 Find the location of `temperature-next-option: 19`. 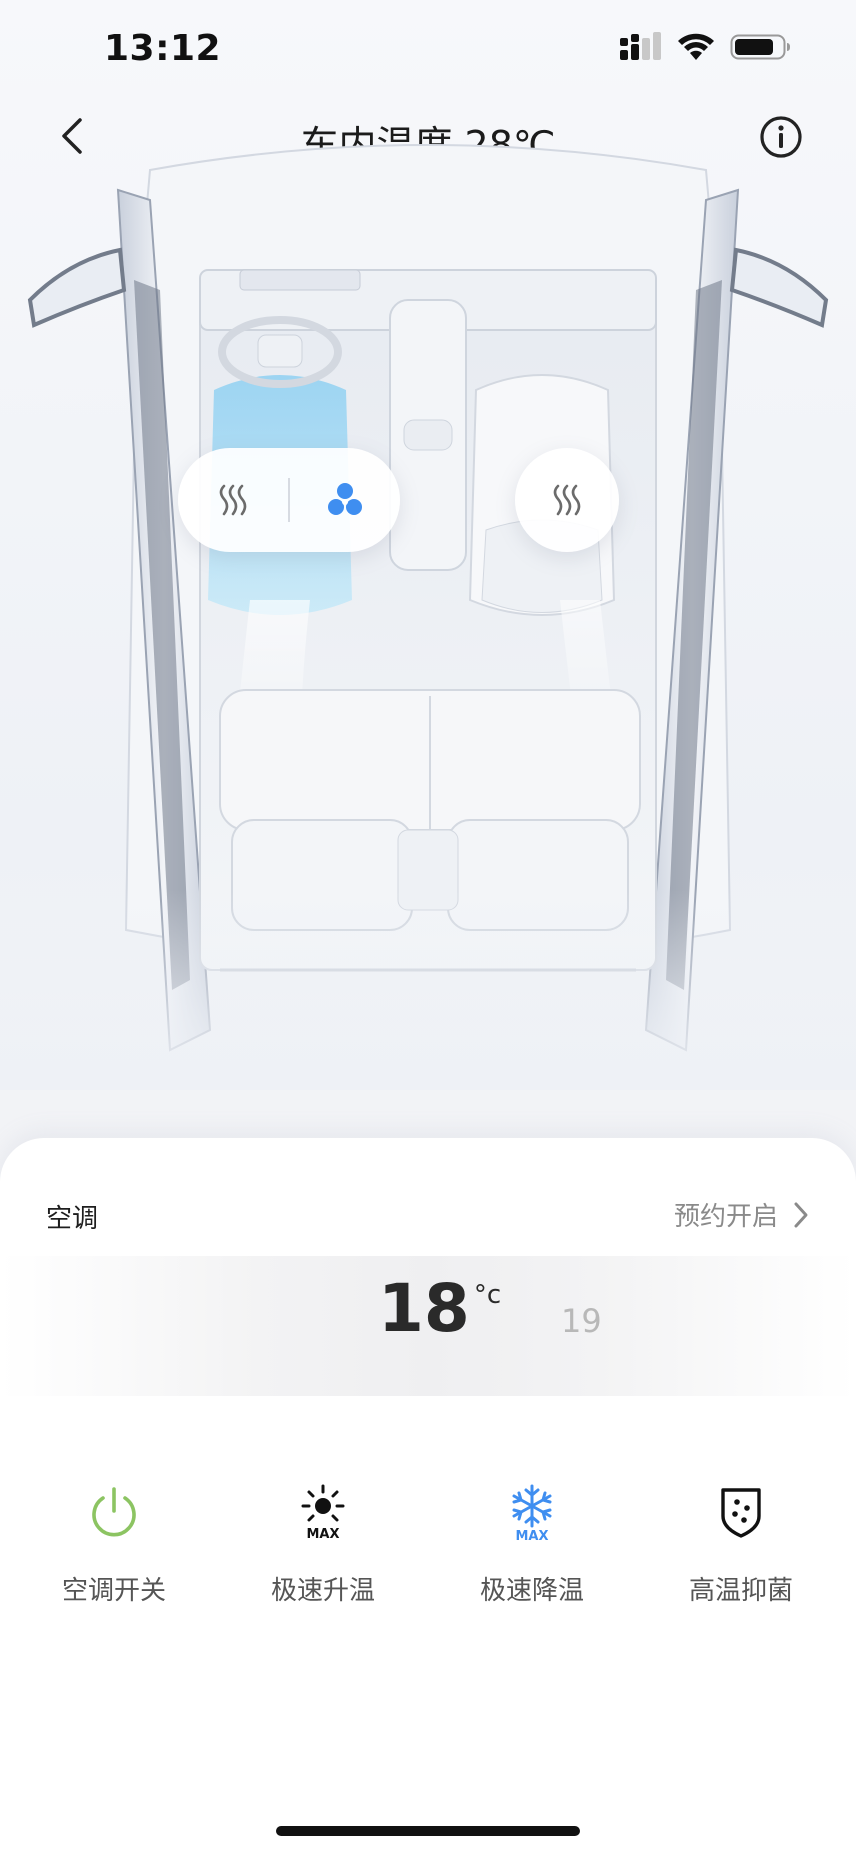

temperature-next-option: 19 is located at coordinates (581, 1321).